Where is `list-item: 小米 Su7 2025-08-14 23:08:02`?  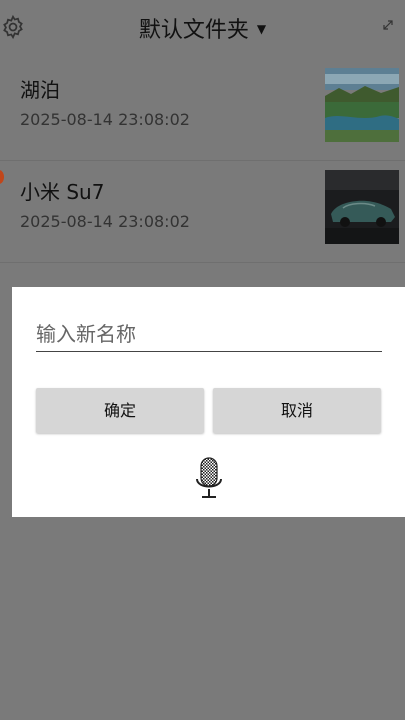
list-item: 小米 Su7 2025-08-14 23:08:02 is located at coordinates (202, 212).